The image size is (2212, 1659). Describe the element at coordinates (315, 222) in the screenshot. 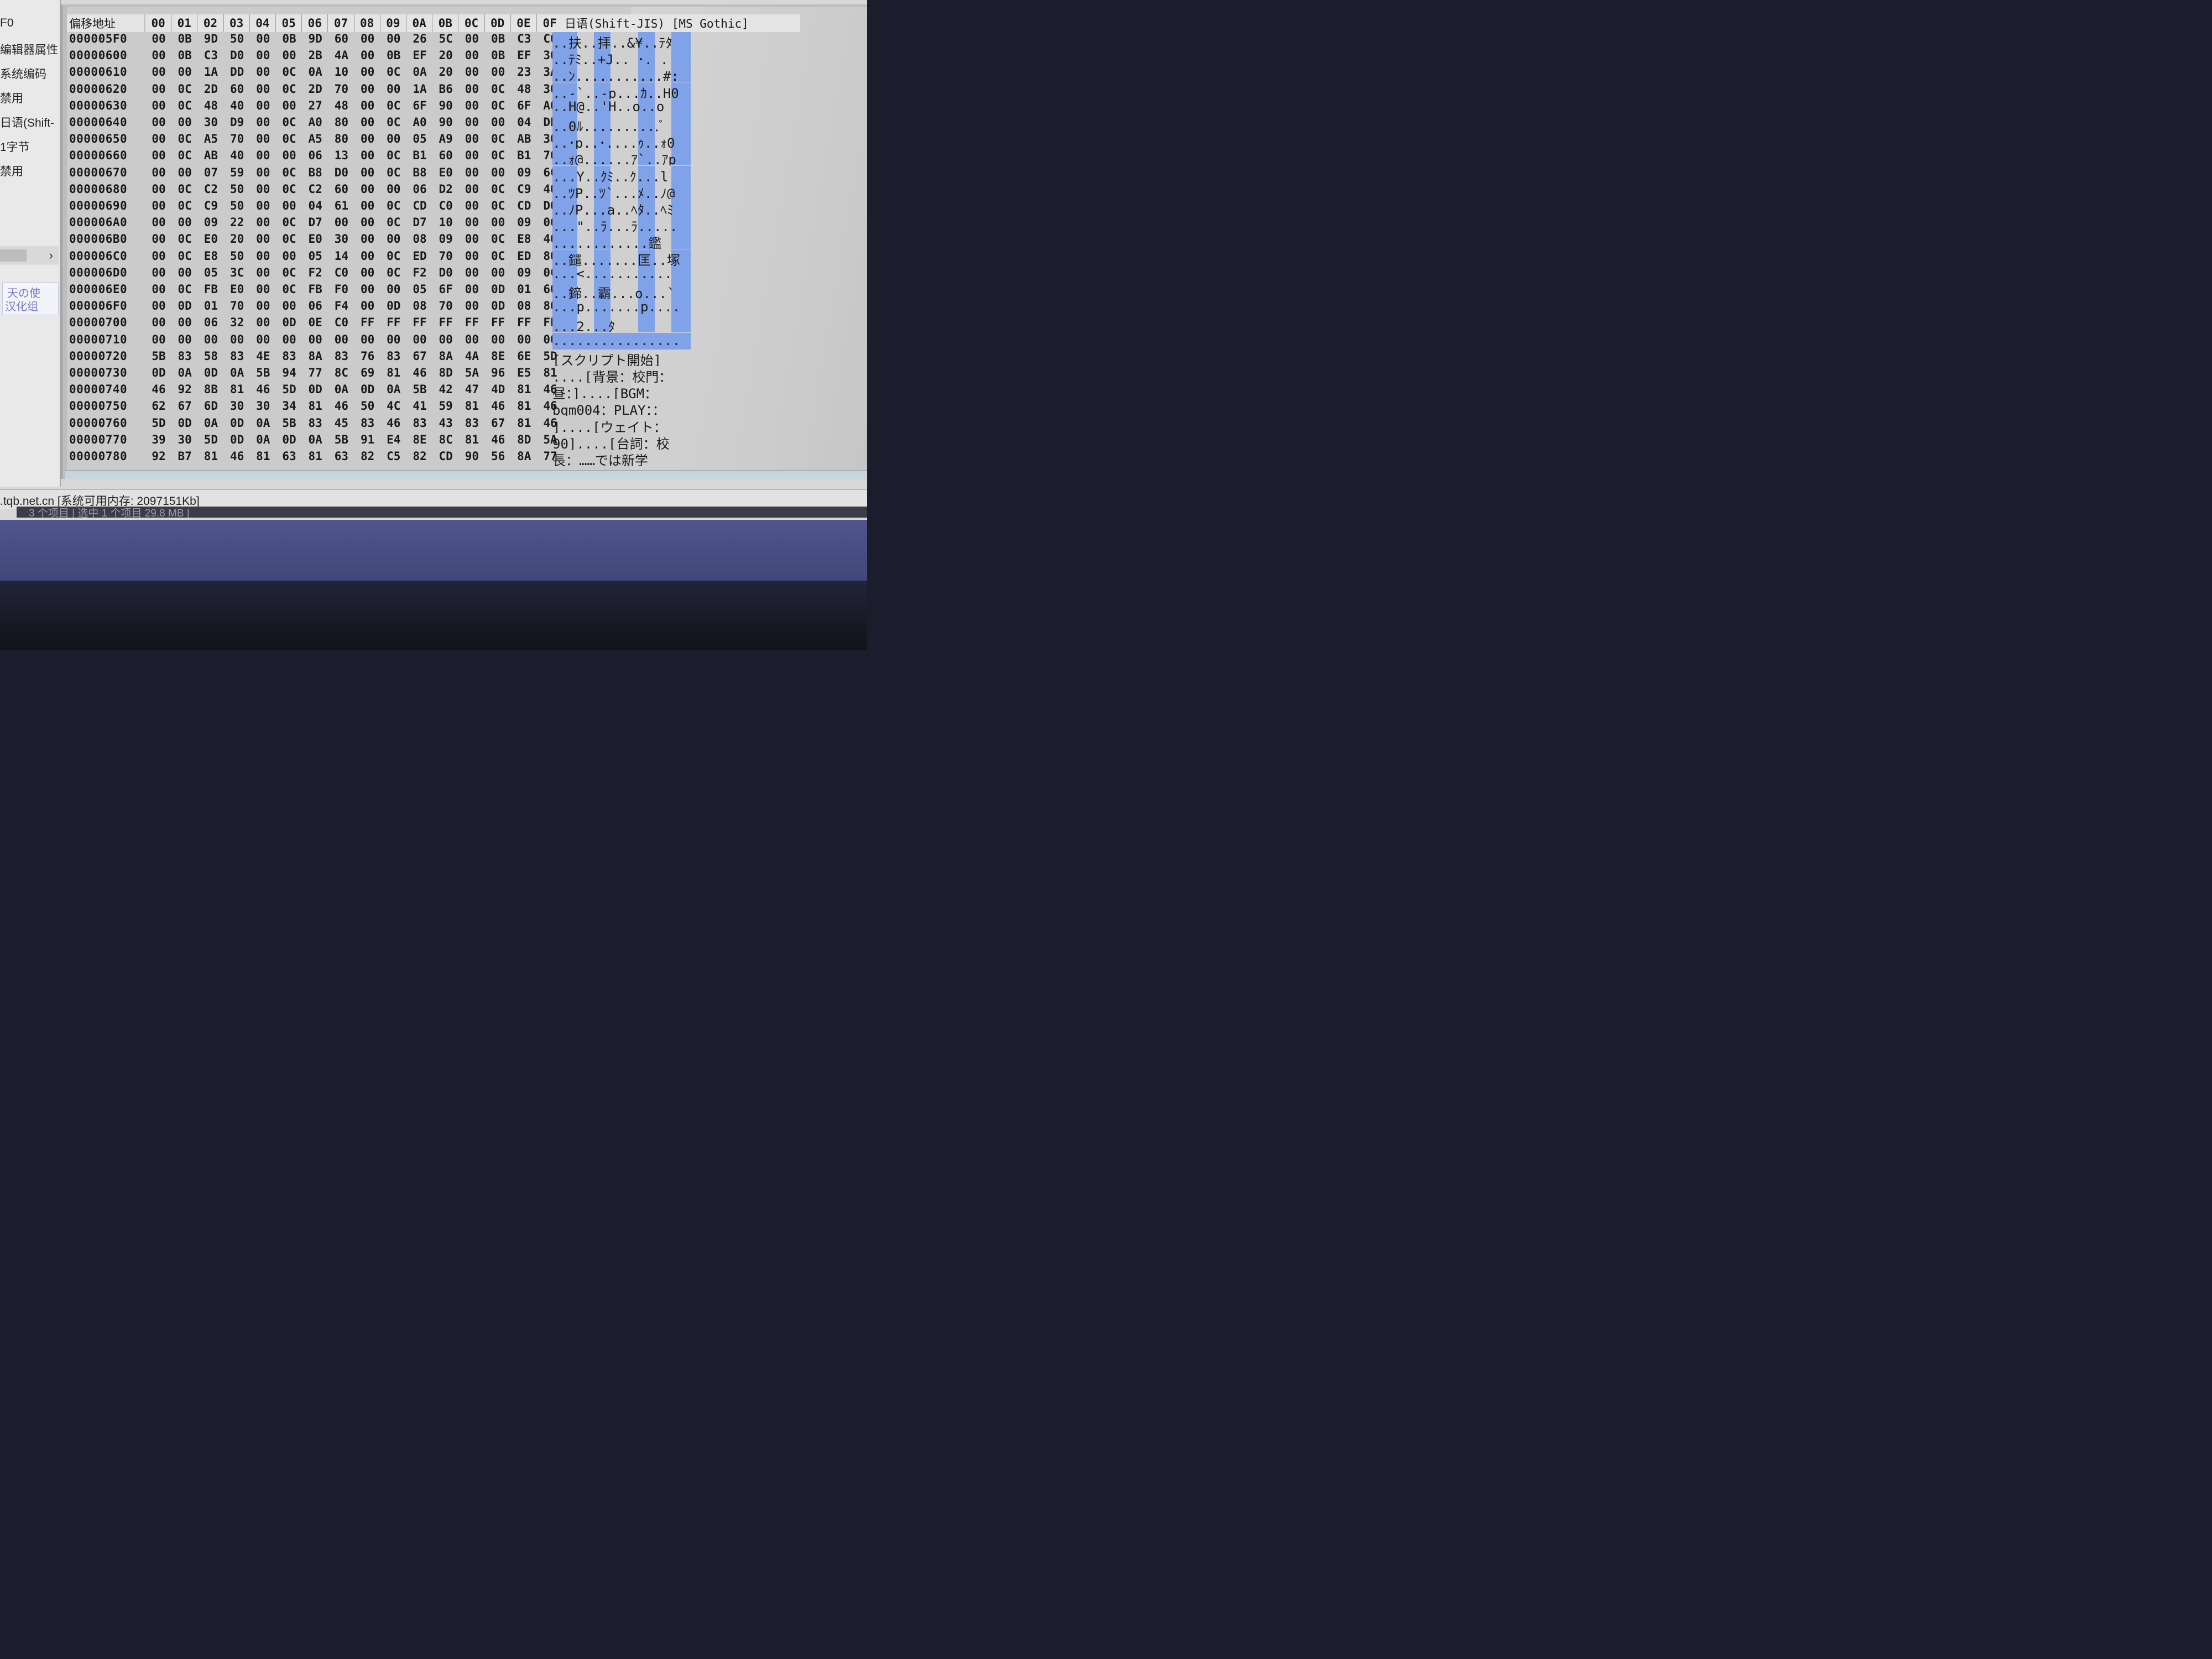

I see `byte-cell: D7` at that location.